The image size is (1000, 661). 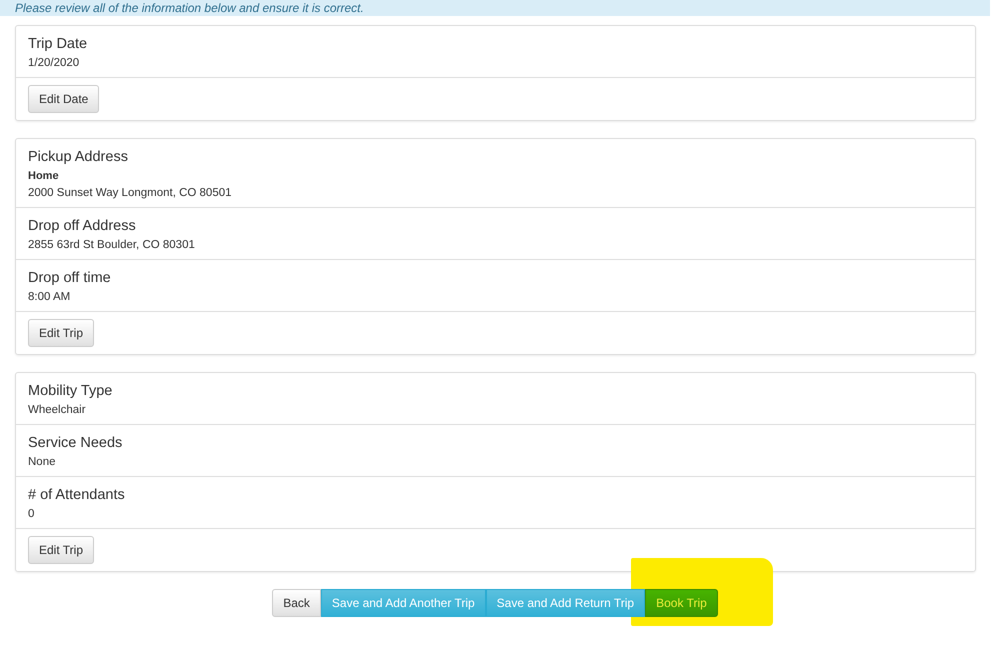 What do you see at coordinates (32, 514) in the screenshot?
I see `section-value: 0` at bounding box center [32, 514].